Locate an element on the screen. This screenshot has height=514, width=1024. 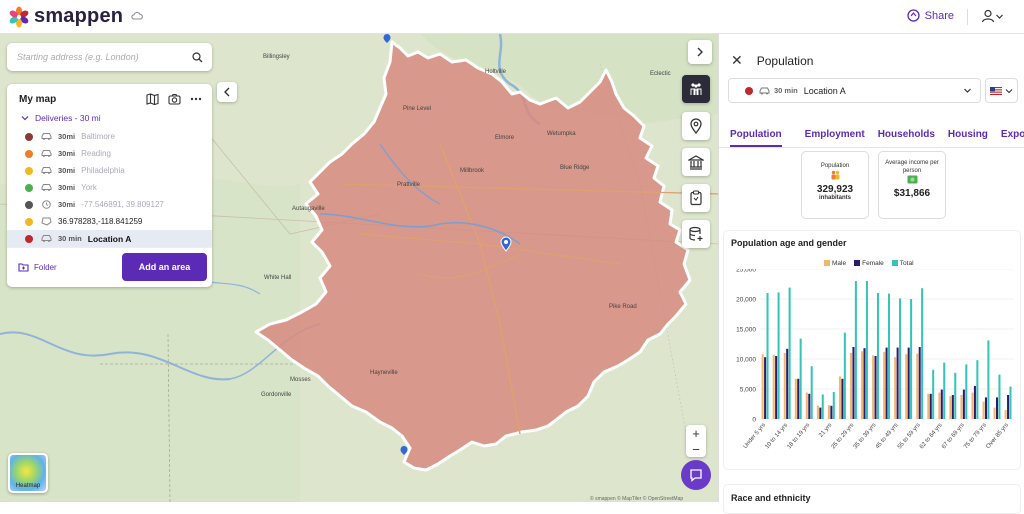
close-icon: ✕ is located at coordinates (737, 60).